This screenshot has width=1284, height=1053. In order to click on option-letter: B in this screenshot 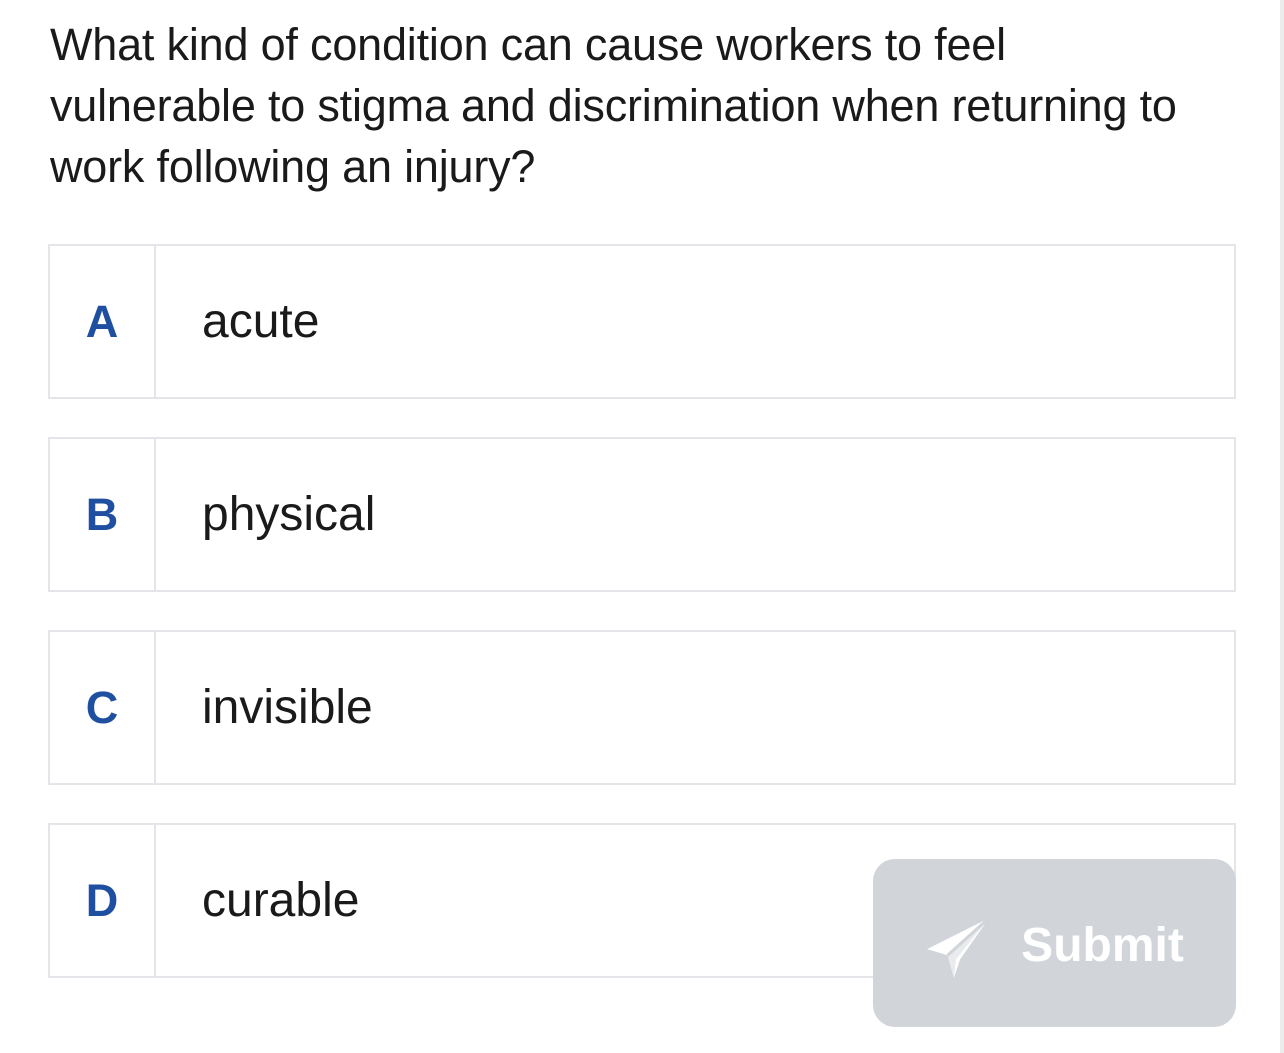, I will do `click(103, 514)`.